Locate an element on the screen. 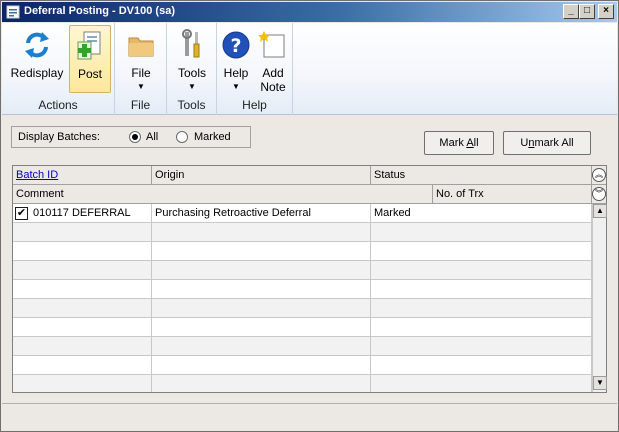 The width and height of the screenshot is (619, 432). grid-vertical-scrollbar: ▲ ▼ is located at coordinates (599, 298).